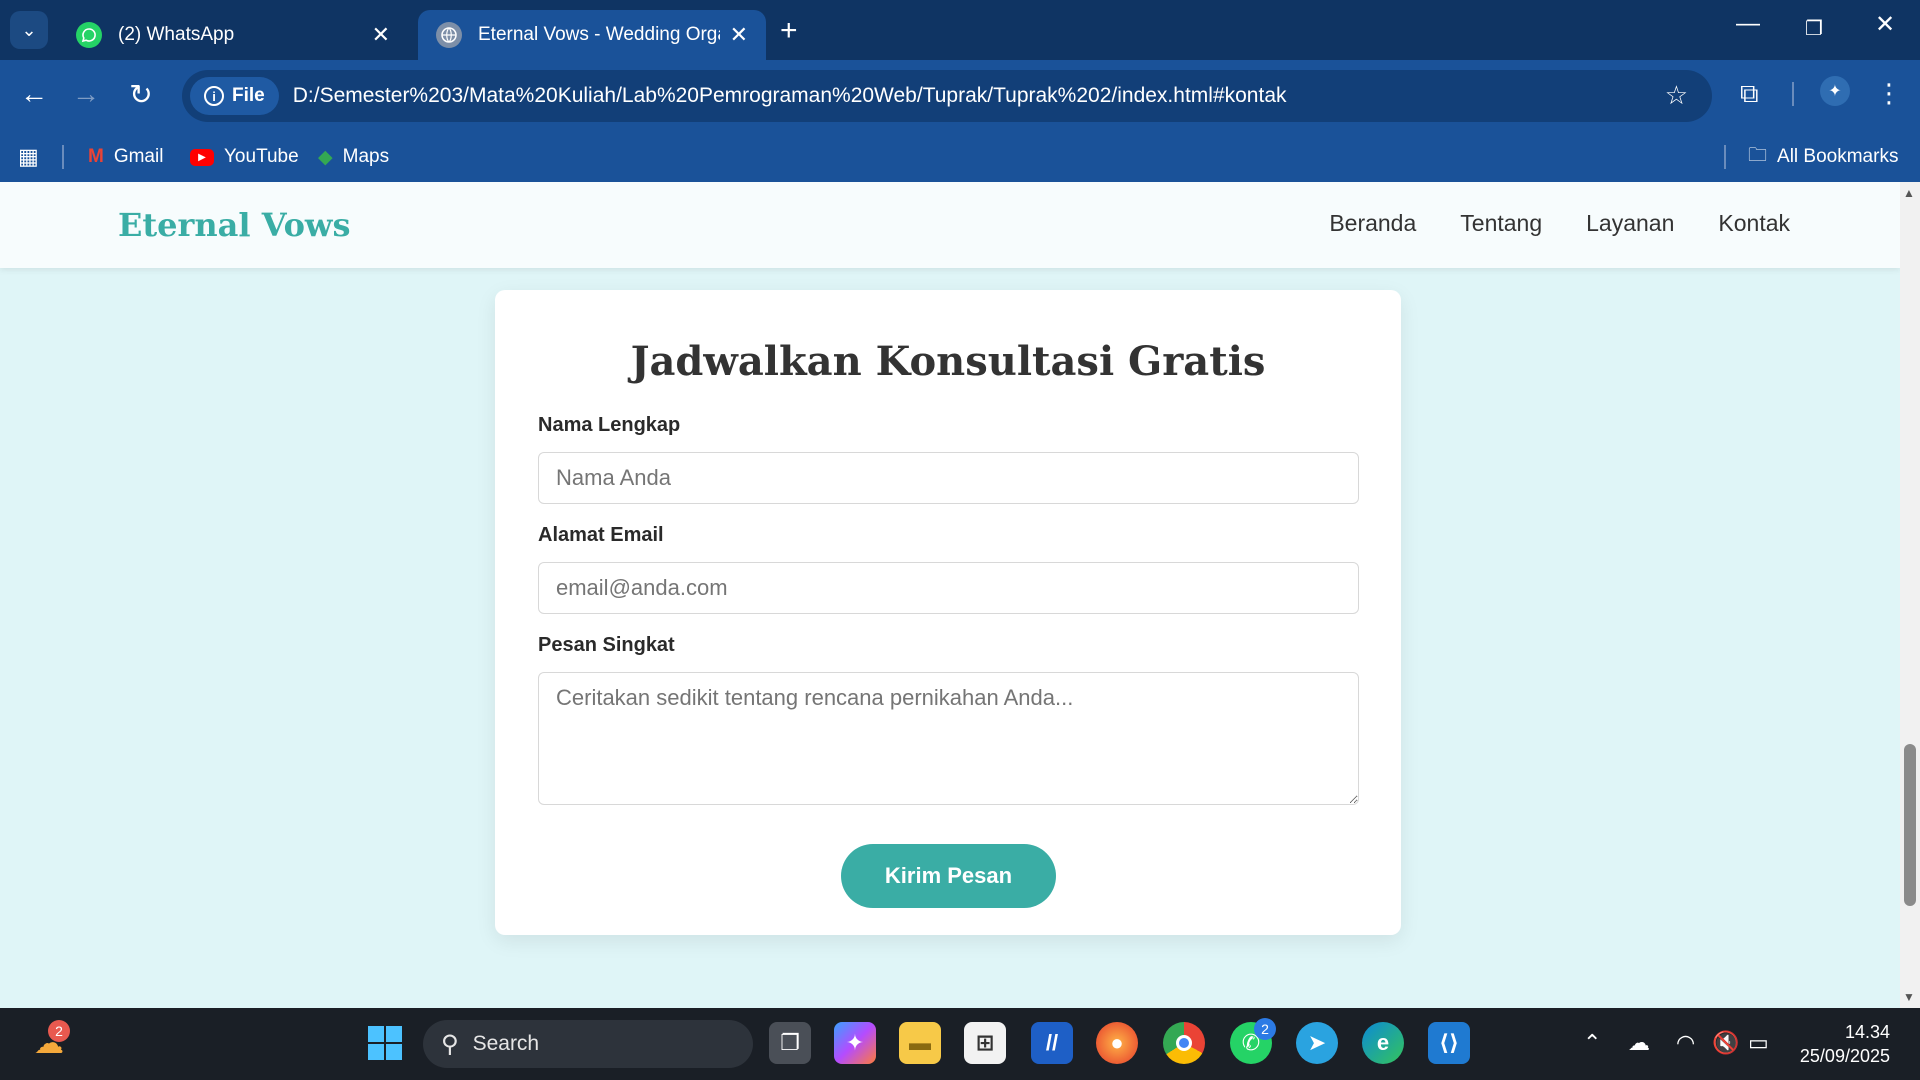 Image resolution: width=1920 pixels, height=1080 pixels. What do you see at coordinates (1117, 1043) in the screenshot?
I see `firefox-icon: ●` at bounding box center [1117, 1043].